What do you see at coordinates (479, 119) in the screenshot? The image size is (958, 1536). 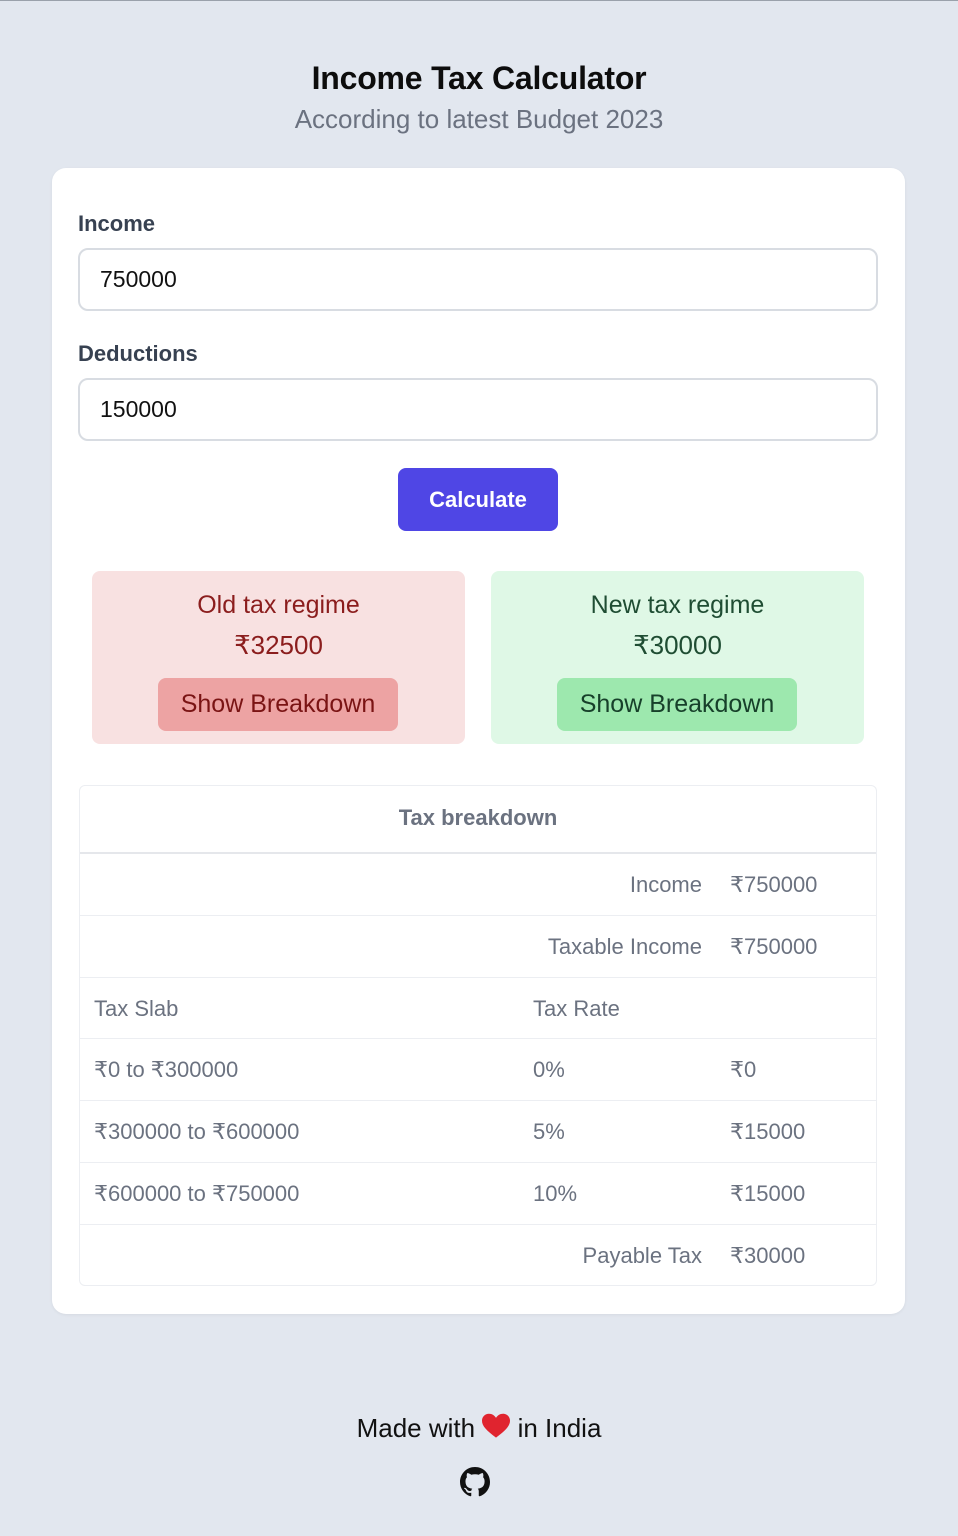 I see `page-subtitle: According to latest Budget 2023` at bounding box center [479, 119].